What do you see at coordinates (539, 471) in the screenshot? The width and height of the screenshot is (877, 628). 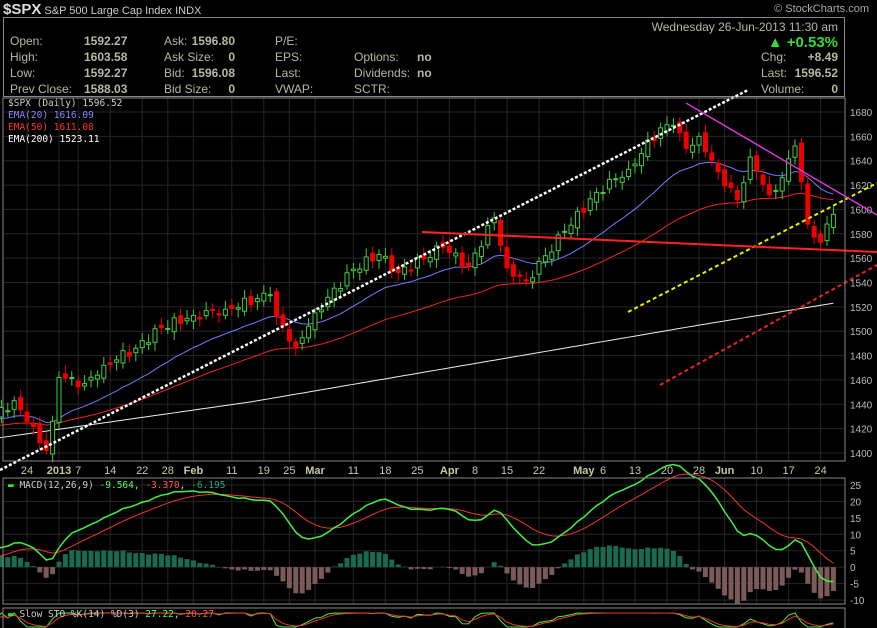 I see `x-tick-label: 22` at bounding box center [539, 471].